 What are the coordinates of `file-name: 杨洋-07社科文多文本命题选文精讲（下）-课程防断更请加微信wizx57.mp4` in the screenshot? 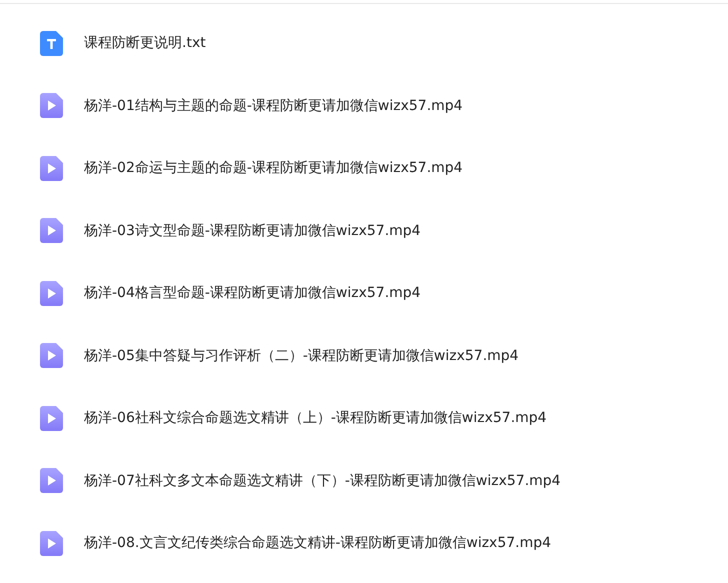 It's located at (322, 481).